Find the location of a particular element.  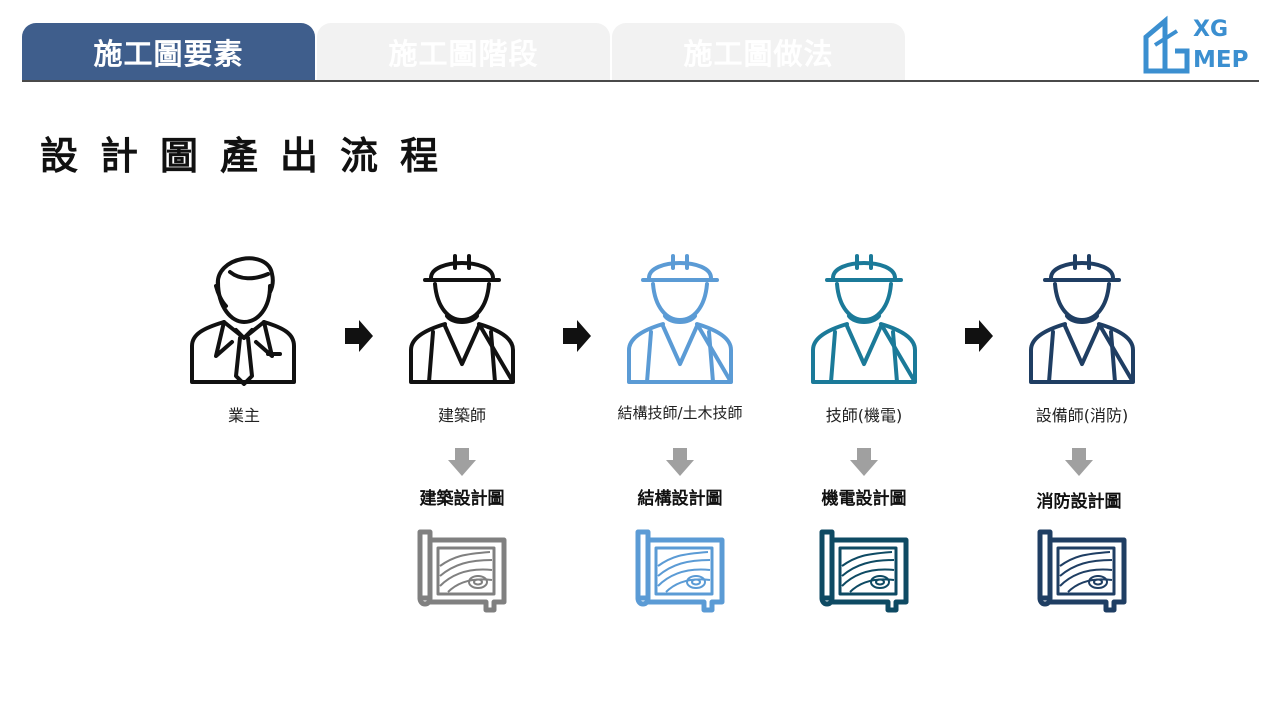

tab-drawing-stages: 施工圖階段 is located at coordinates (463, 51).